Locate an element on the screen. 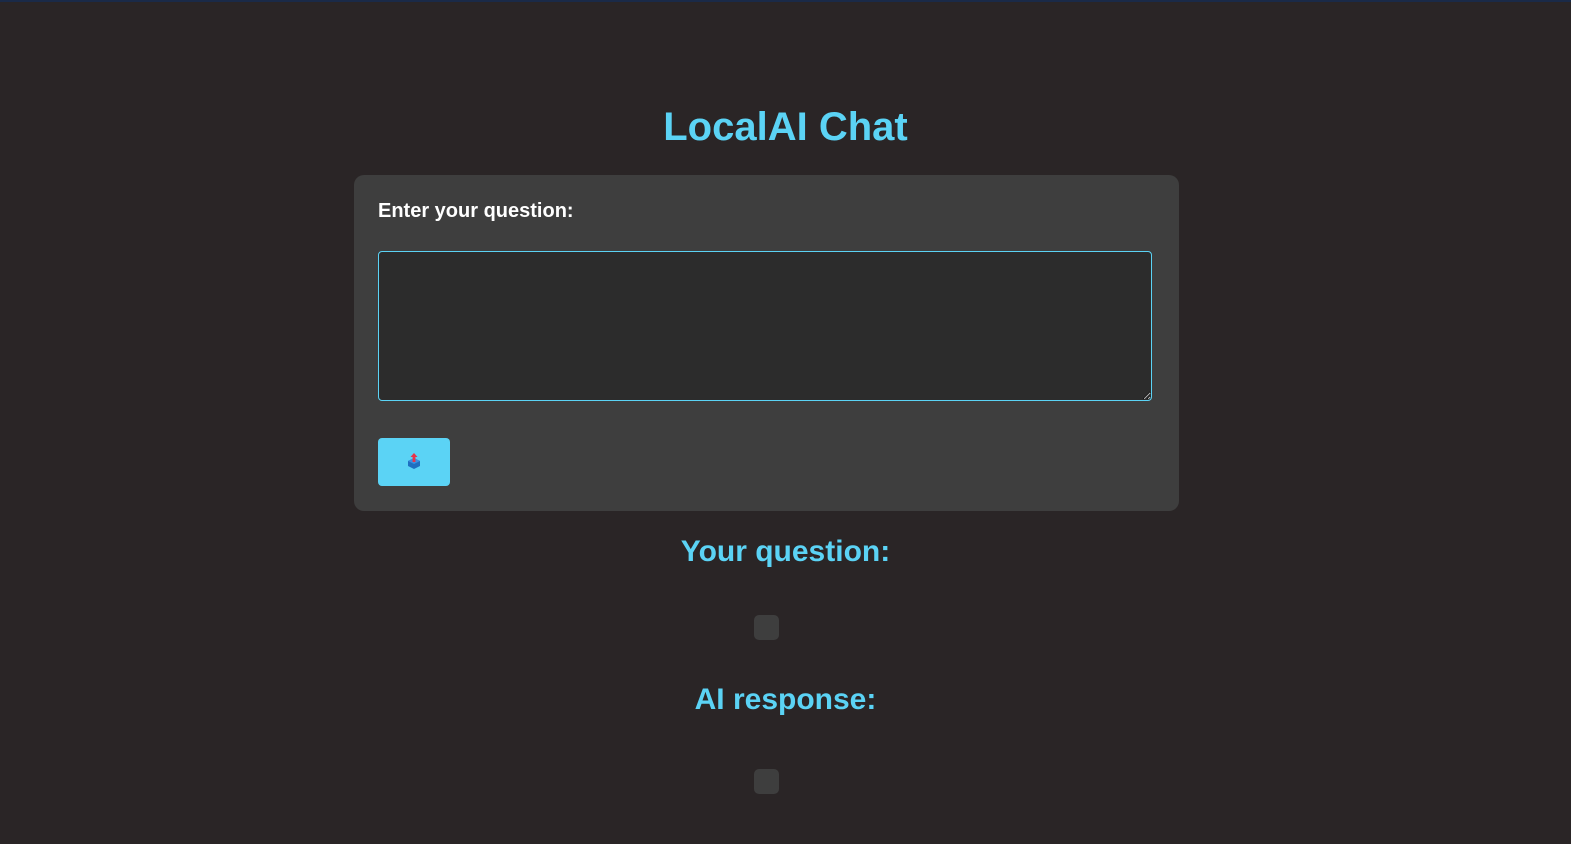  your-question-heading: Your question: is located at coordinates (785, 551).